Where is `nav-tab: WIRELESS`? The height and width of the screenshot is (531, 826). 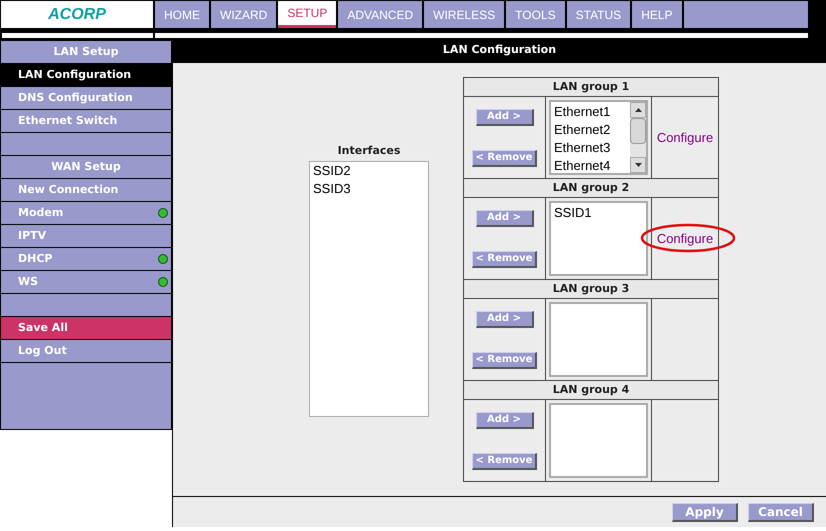 nav-tab: WIRELESS is located at coordinates (464, 14).